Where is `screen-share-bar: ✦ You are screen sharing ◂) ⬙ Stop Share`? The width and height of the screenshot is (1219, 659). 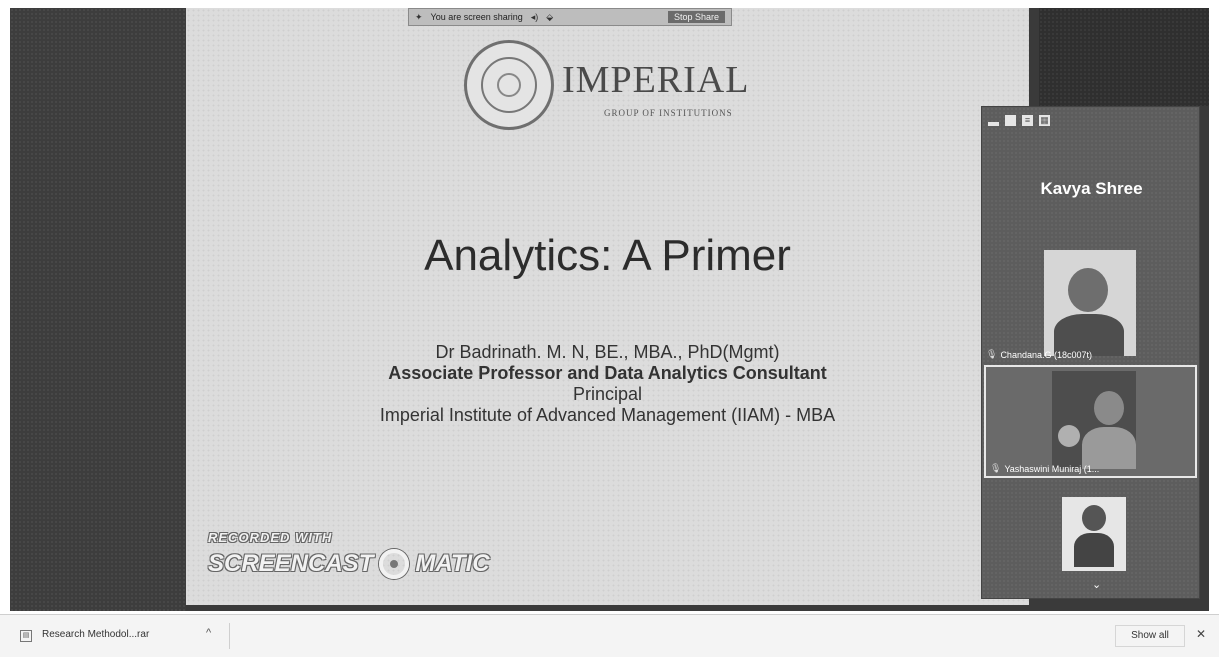
screen-share-bar: ✦ You are screen sharing ◂) ⬙ Stop Share is located at coordinates (570, 17).